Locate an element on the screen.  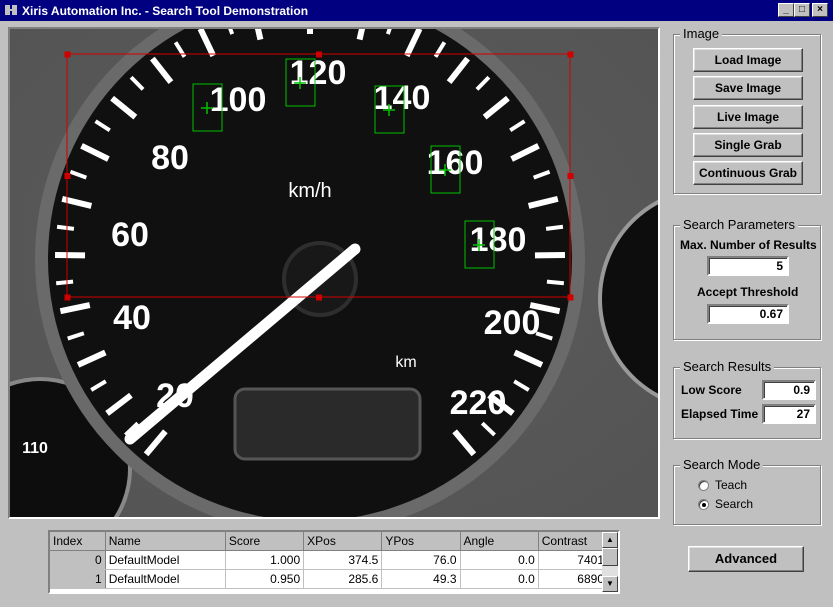
gauge-label-200: 200 is located at coordinates (512, 323).